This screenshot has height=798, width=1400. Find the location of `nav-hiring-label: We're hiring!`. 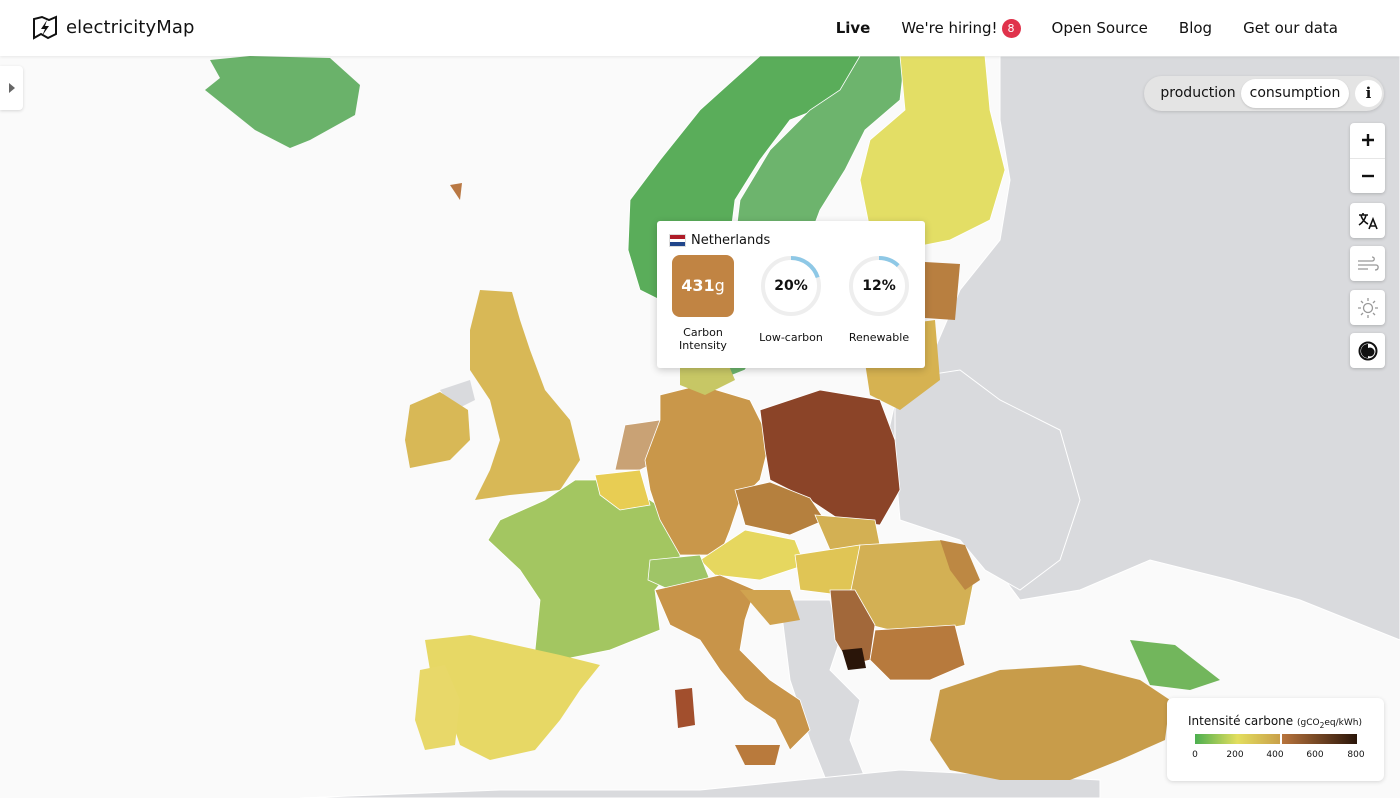

nav-hiring-label: We're hiring! is located at coordinates (949, 28).